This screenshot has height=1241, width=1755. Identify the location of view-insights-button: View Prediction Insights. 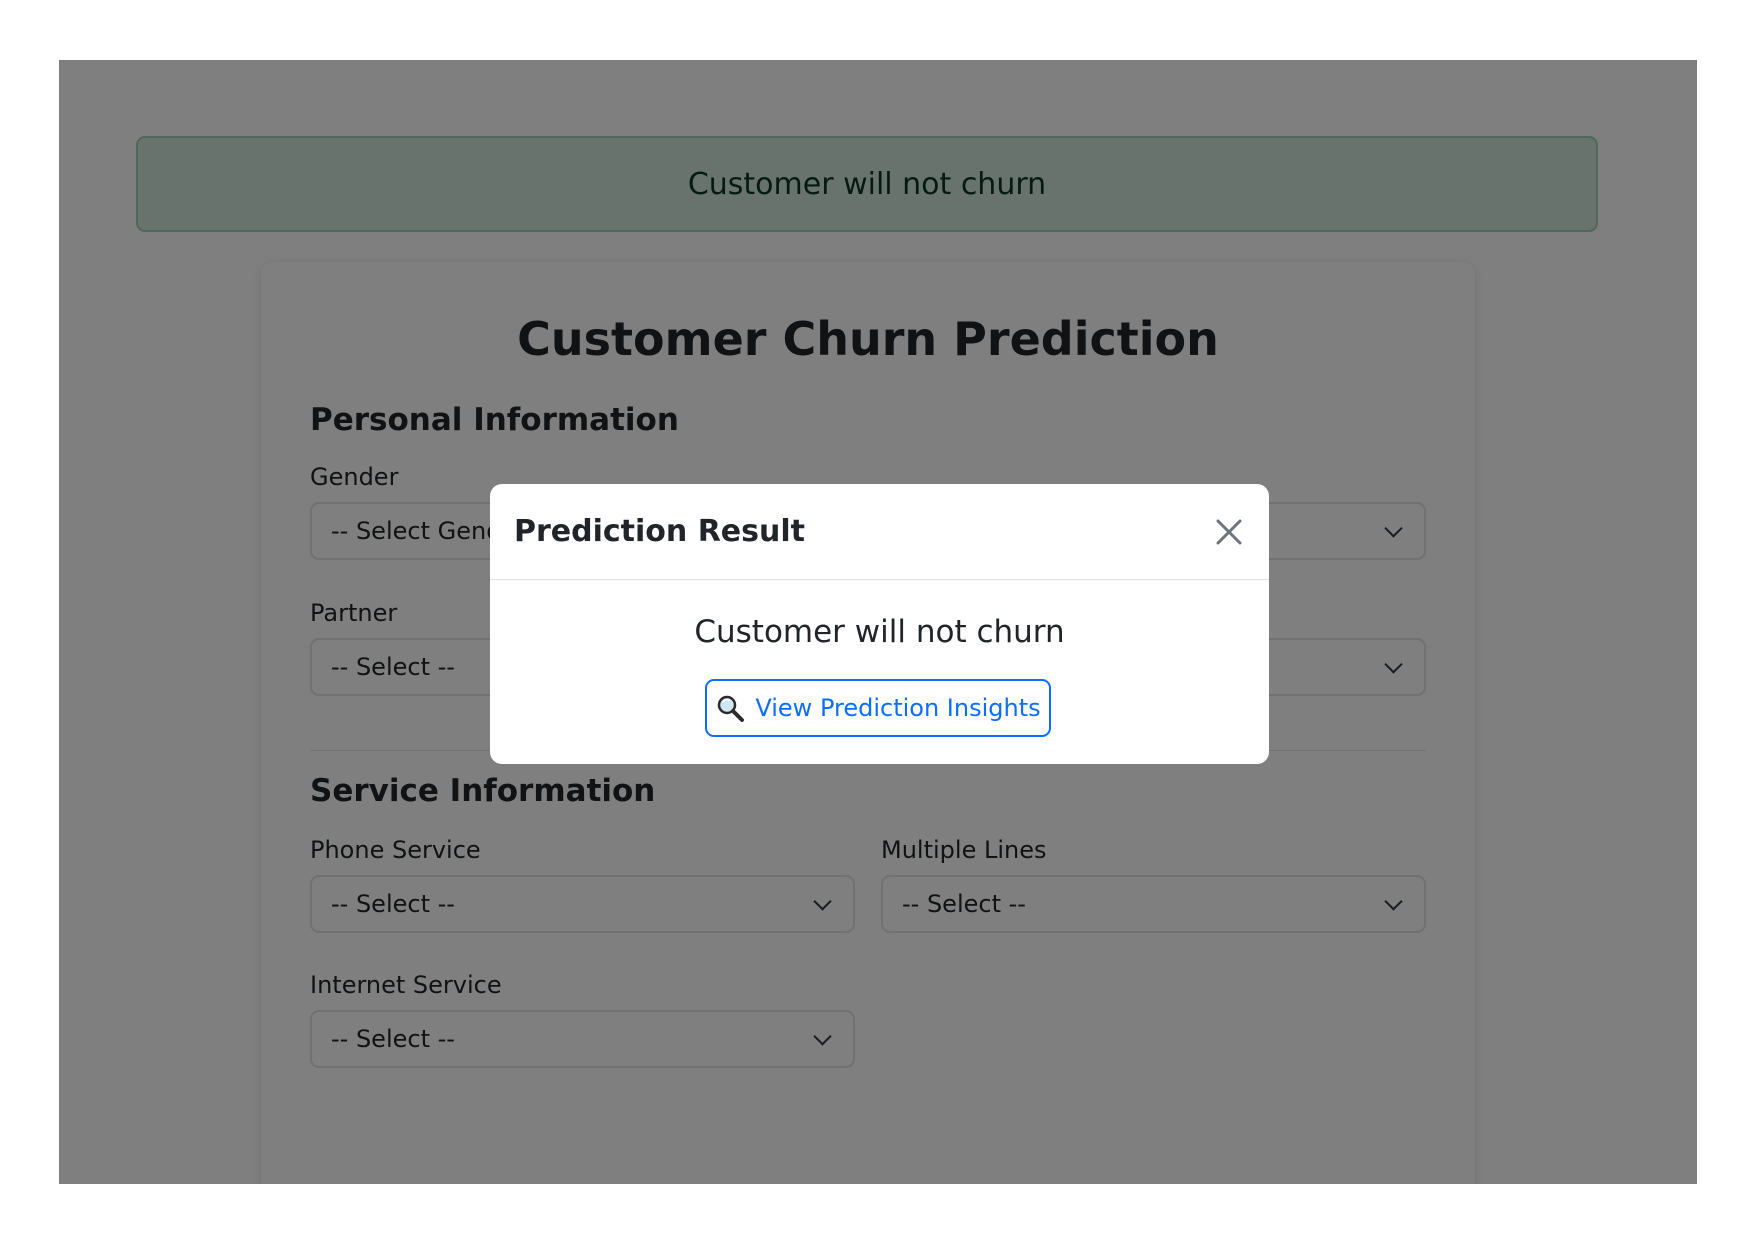
(878, 708).